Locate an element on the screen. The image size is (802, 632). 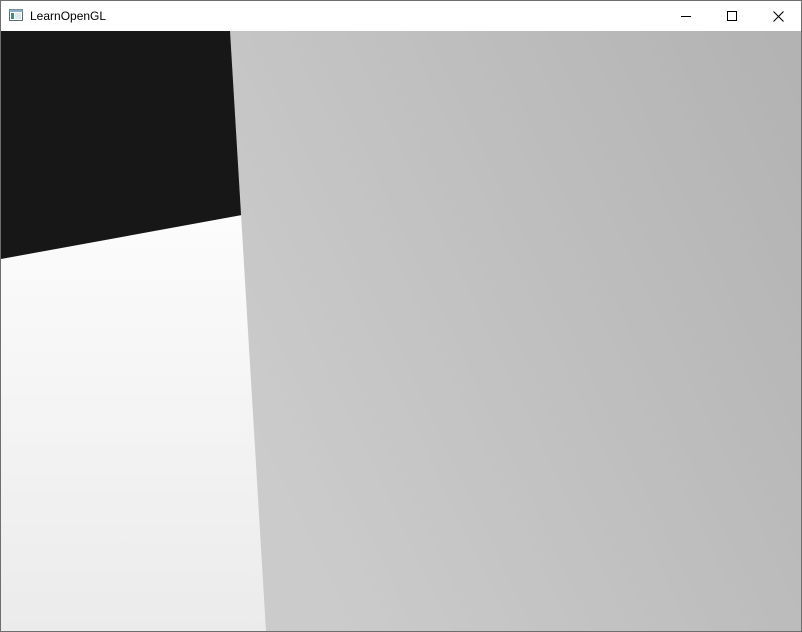
minimize-icon is located at coordinates (686, 16).